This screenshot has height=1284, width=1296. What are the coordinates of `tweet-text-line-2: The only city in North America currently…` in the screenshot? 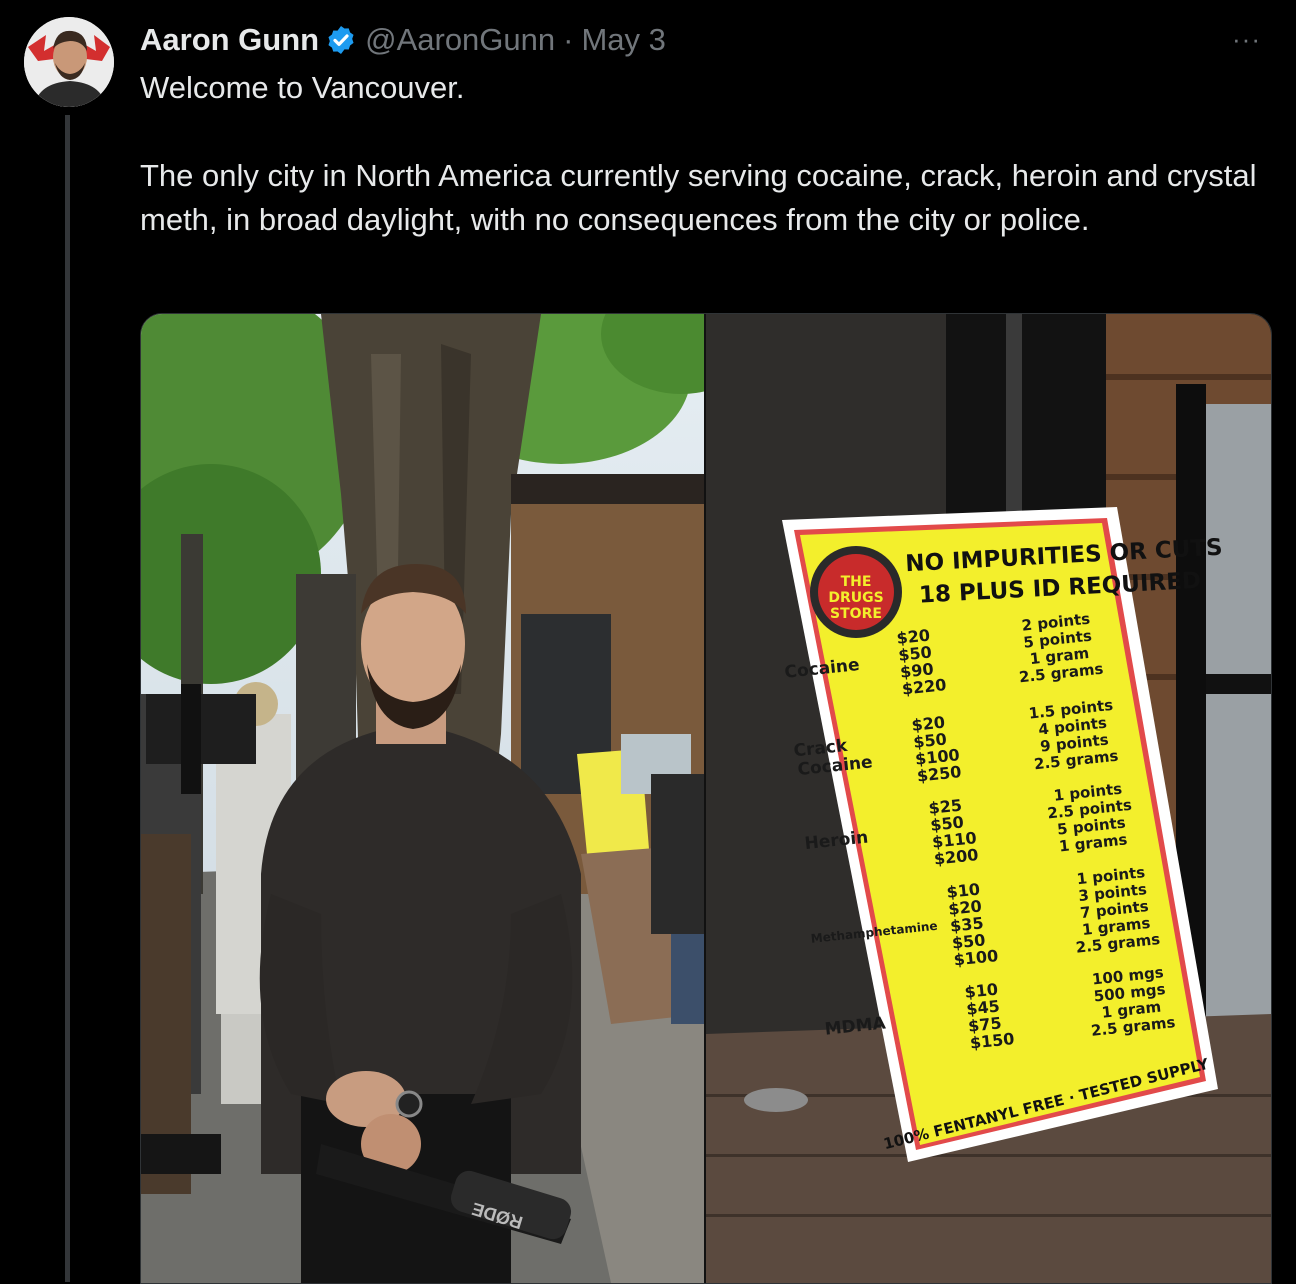 It's located at (698, 197).